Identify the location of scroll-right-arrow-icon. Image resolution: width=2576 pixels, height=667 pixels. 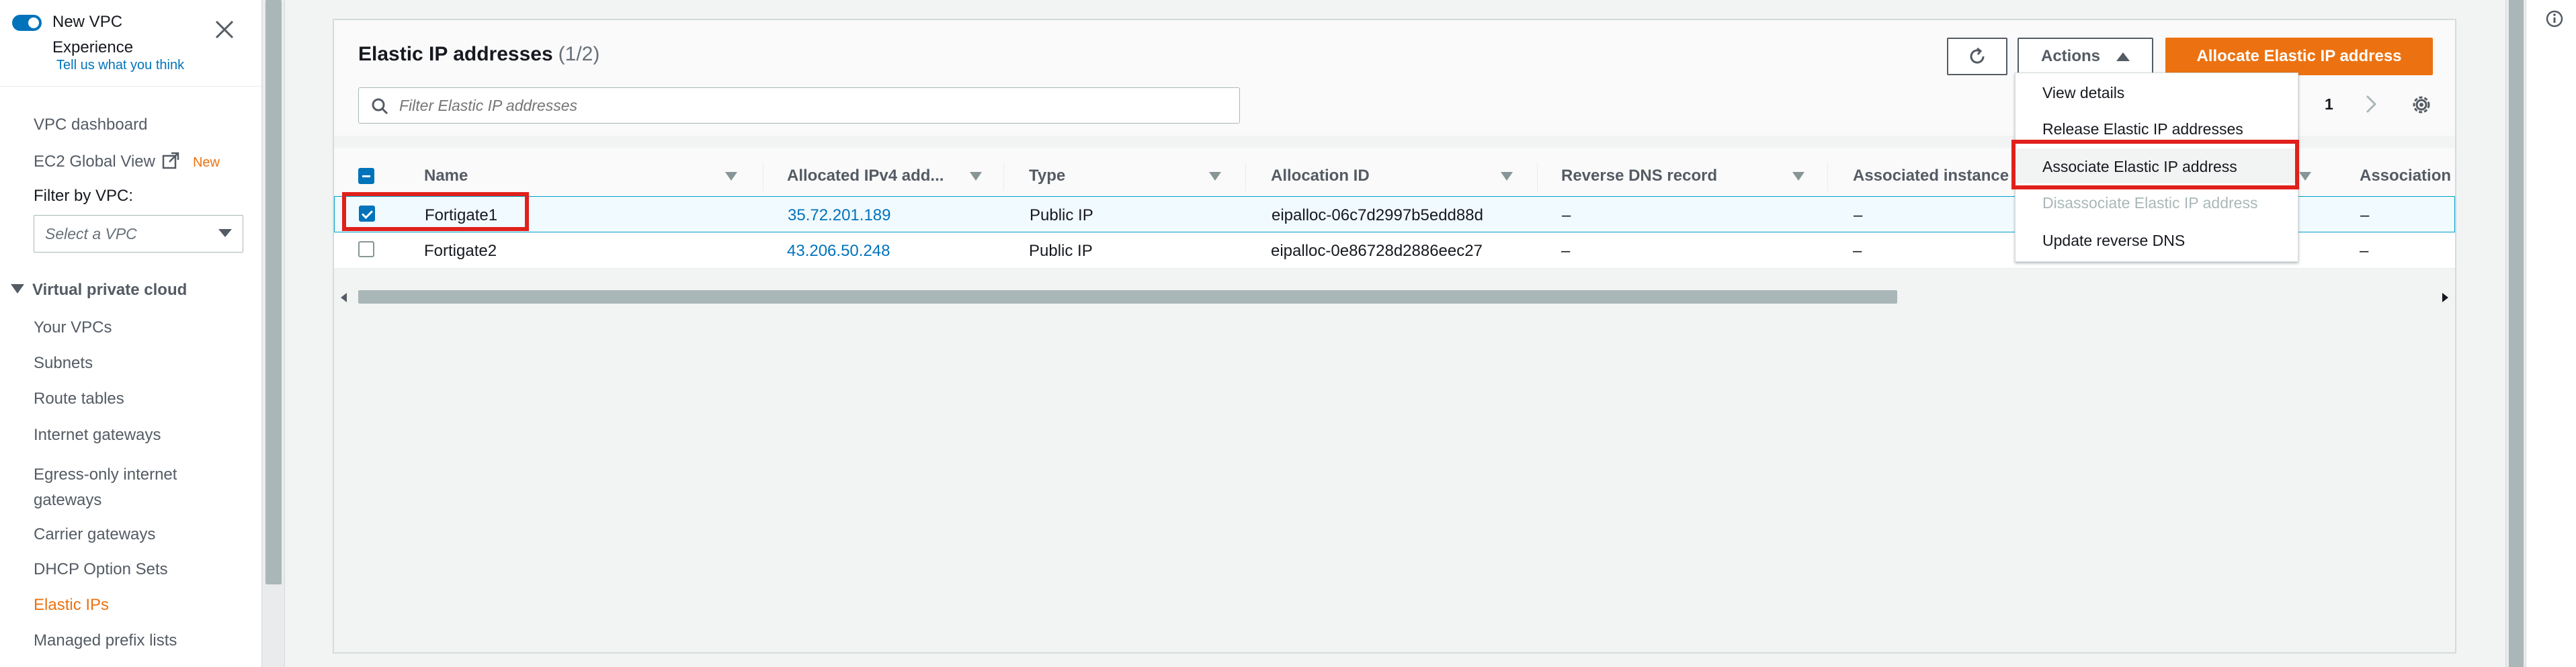
(2445, 297).